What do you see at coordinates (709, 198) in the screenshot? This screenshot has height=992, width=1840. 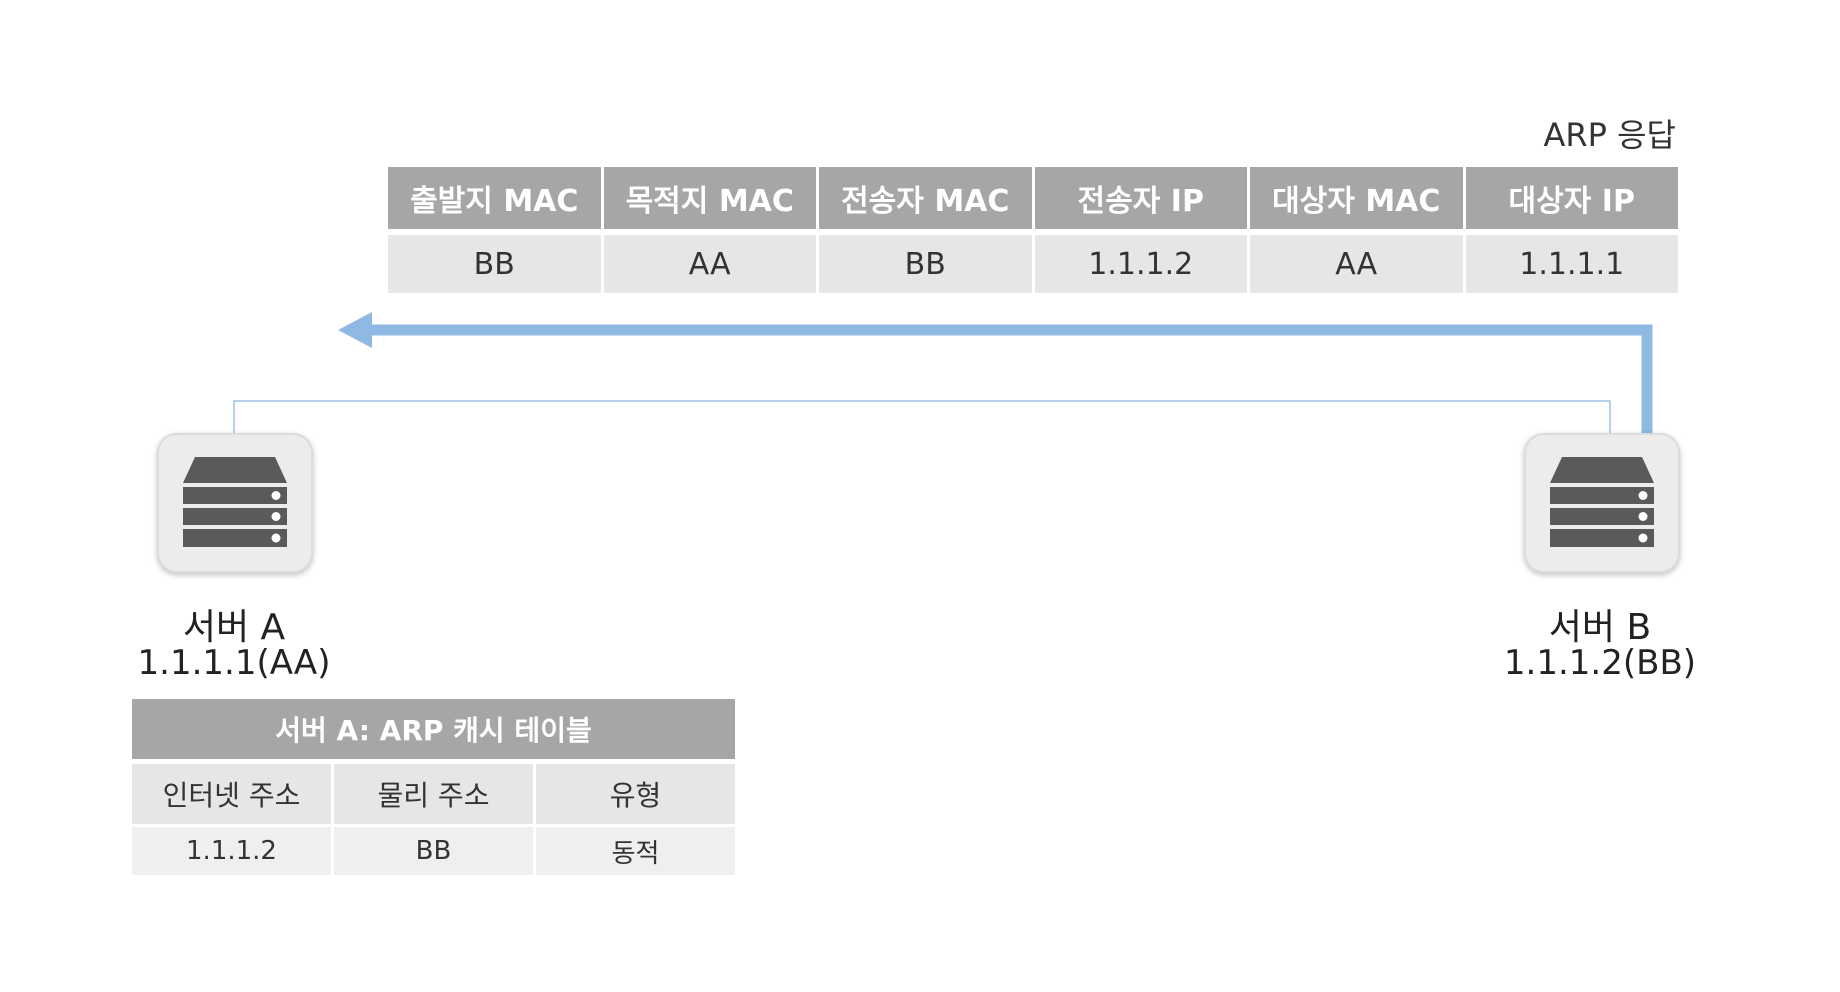 I see `packet-header-dst-mac: 목적지 MAC` at bounding box center [709, 198].